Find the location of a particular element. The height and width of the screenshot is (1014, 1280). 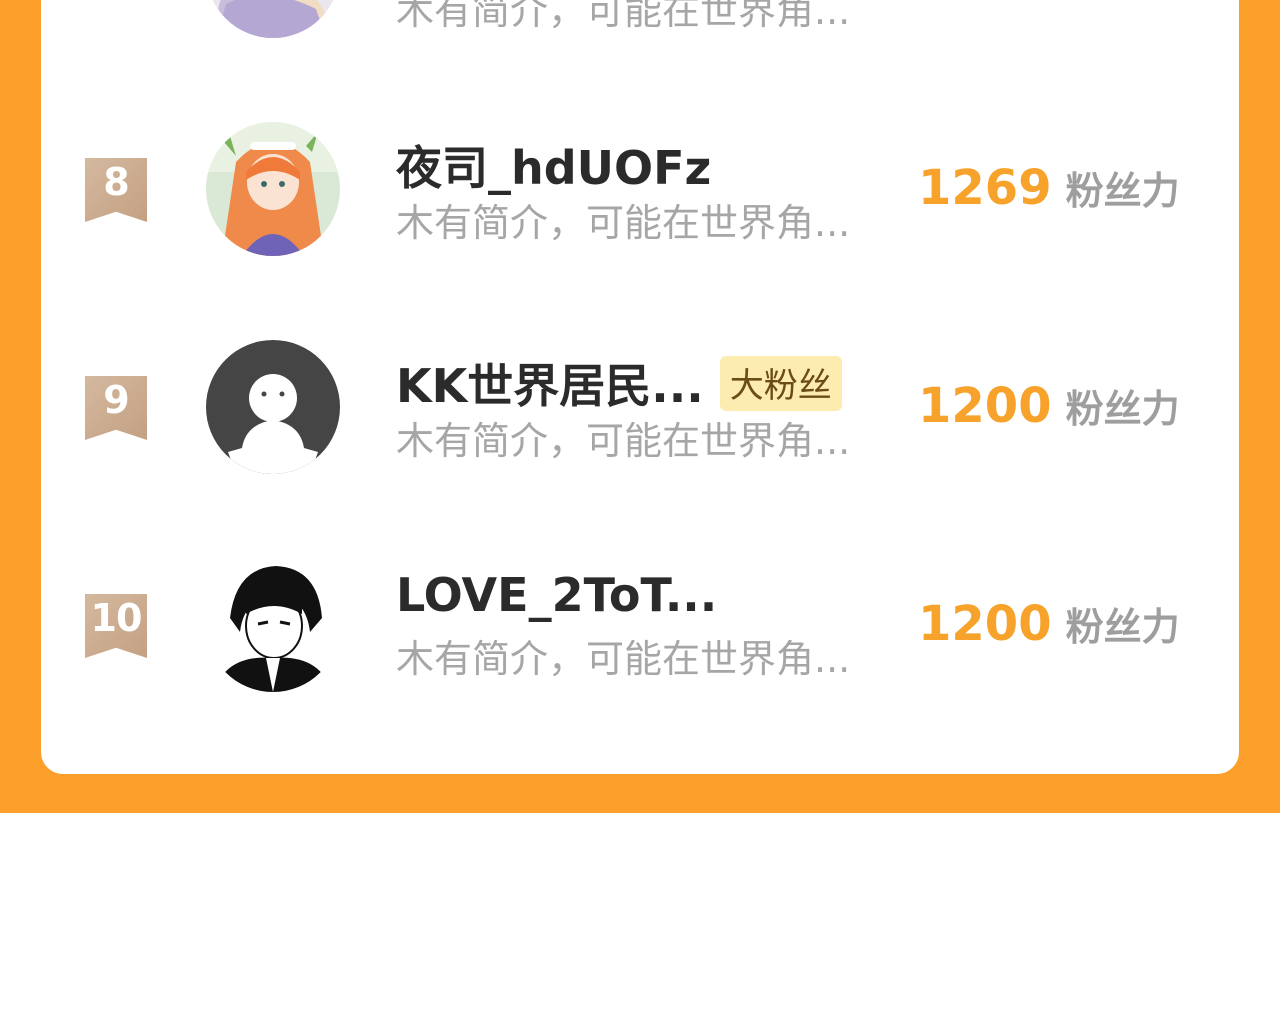

fan-power-value: 1269 is located at coordinates (985, 188).